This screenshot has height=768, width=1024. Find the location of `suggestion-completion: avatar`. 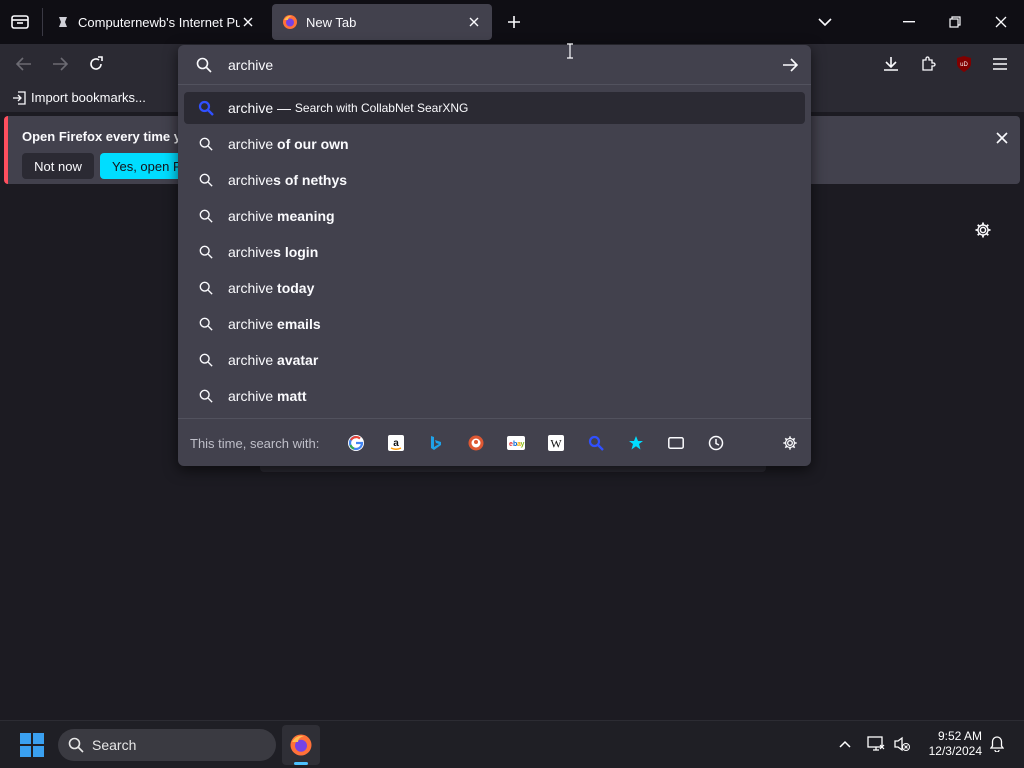

suggestion-completion: avatar is located at coordinates (296, 360).